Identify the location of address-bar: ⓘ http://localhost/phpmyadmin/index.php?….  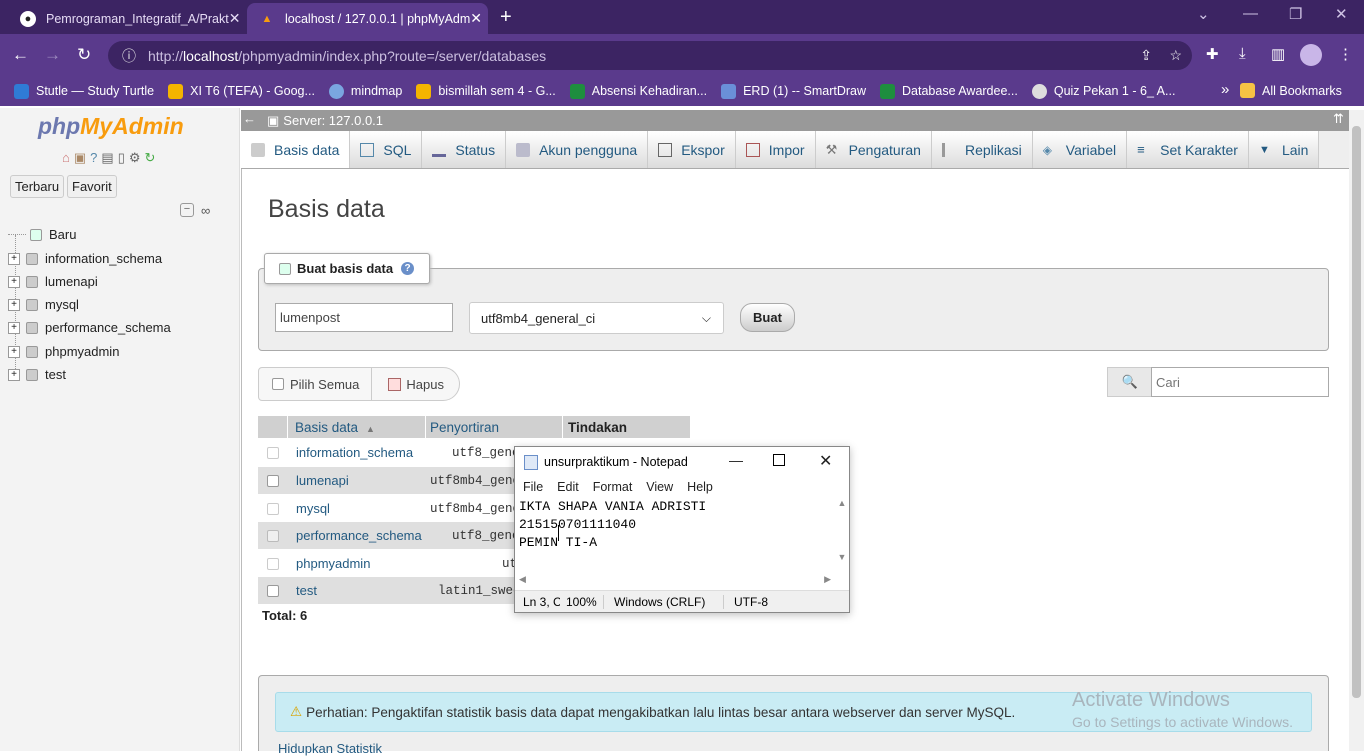
(650, 55).